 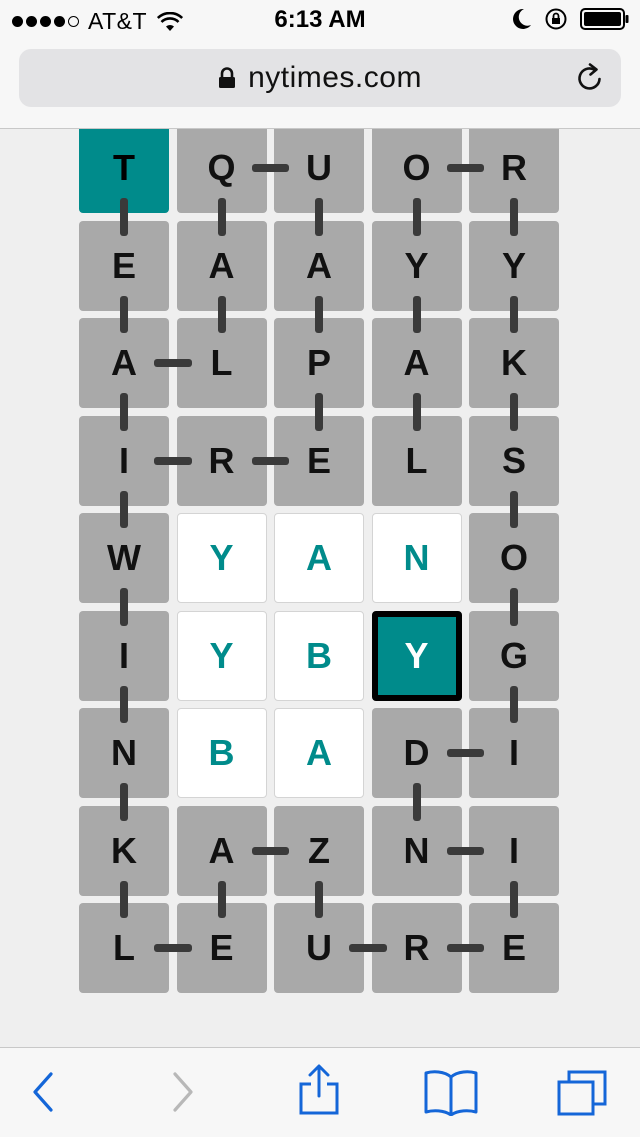 What do you see at coordinates (590, 78) in the screenshot?
I see `reload-icon` at bounding box center [590, 78].